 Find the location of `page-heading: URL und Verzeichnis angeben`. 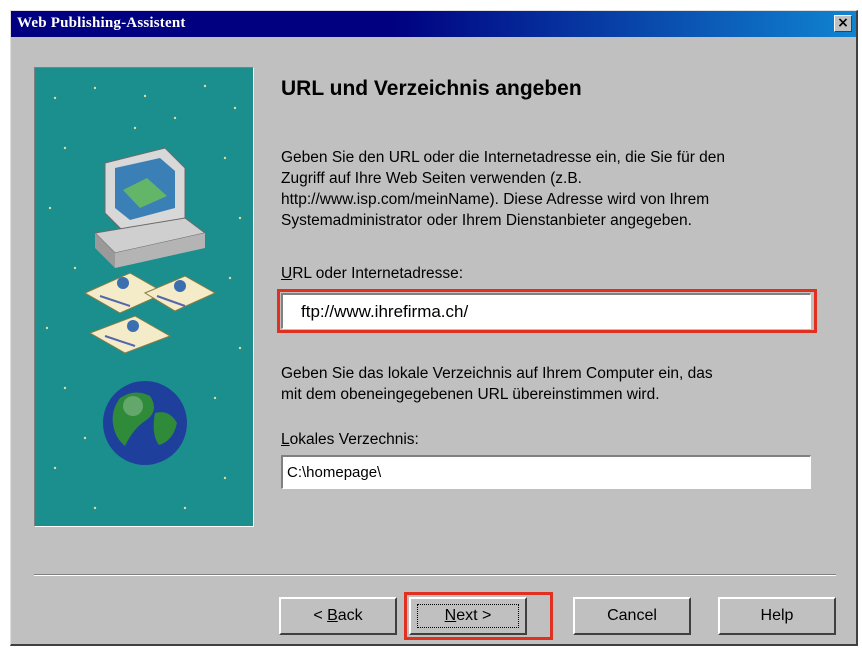

page-heading: URL und Verzeichnis angeben is located at coordinates (431, 88).